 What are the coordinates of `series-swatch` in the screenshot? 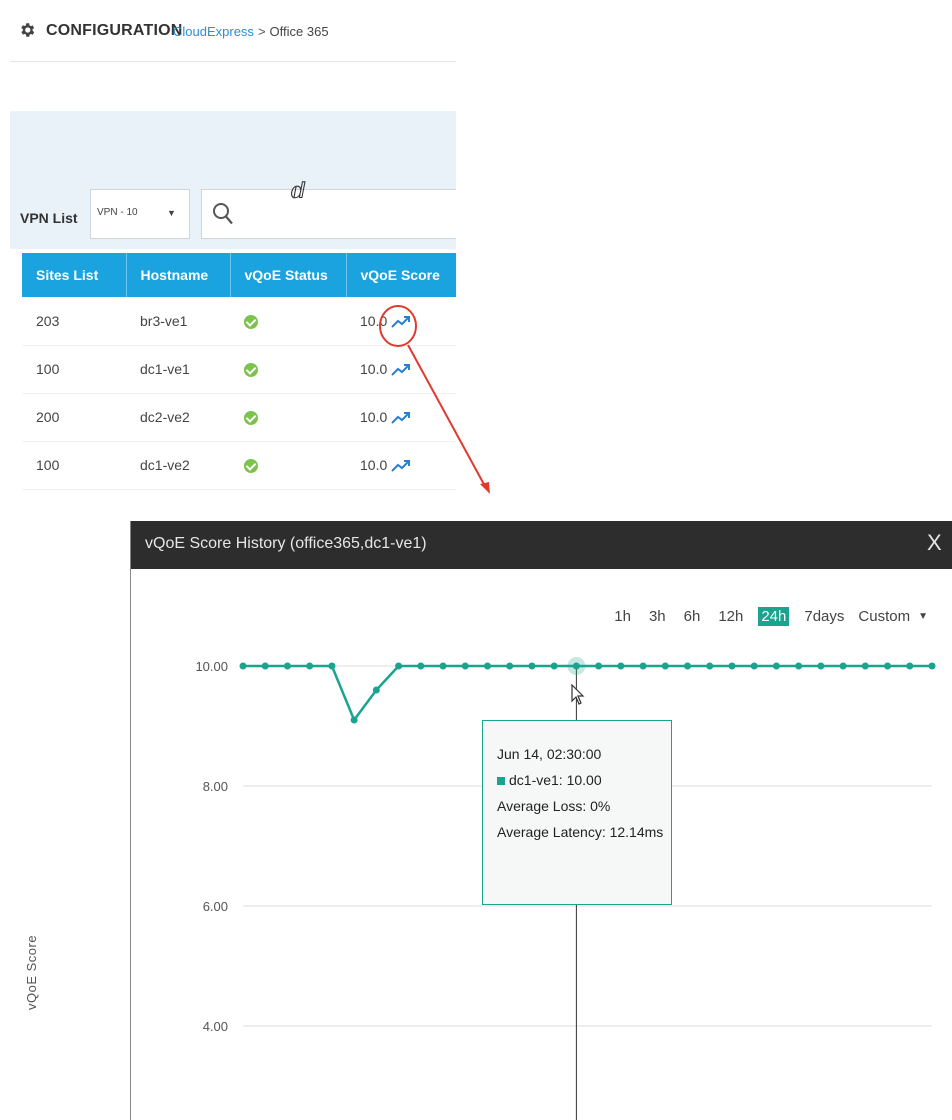 It's located at (501, 781).